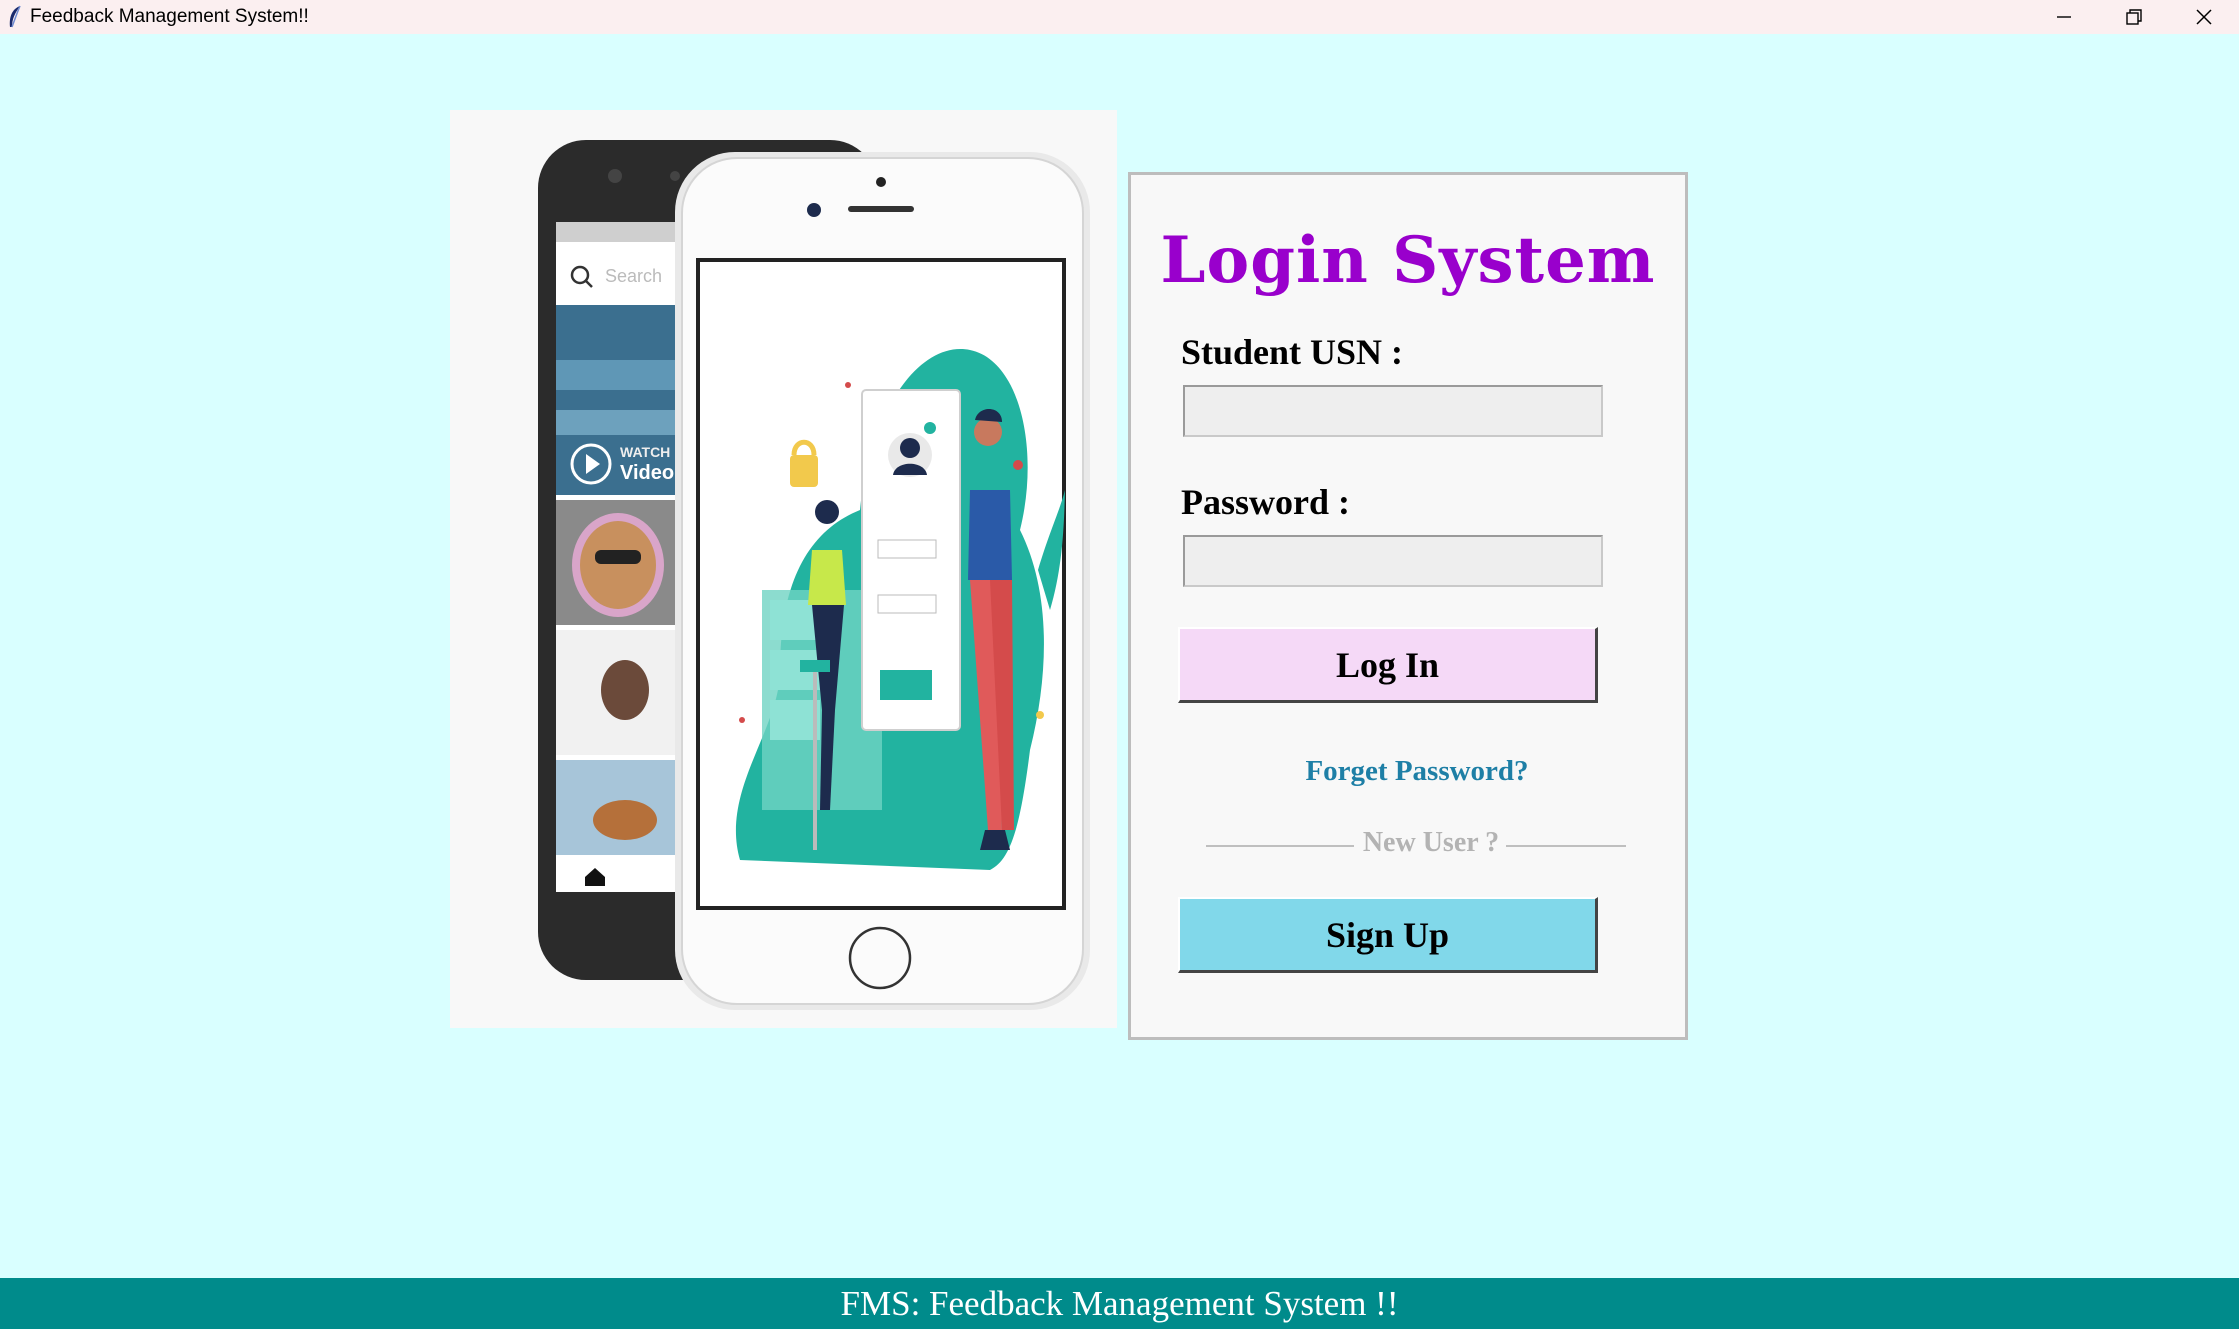 The width and height of the screenshot is (2239, 1329). I want to click on close-icon, so click(2204, 17).